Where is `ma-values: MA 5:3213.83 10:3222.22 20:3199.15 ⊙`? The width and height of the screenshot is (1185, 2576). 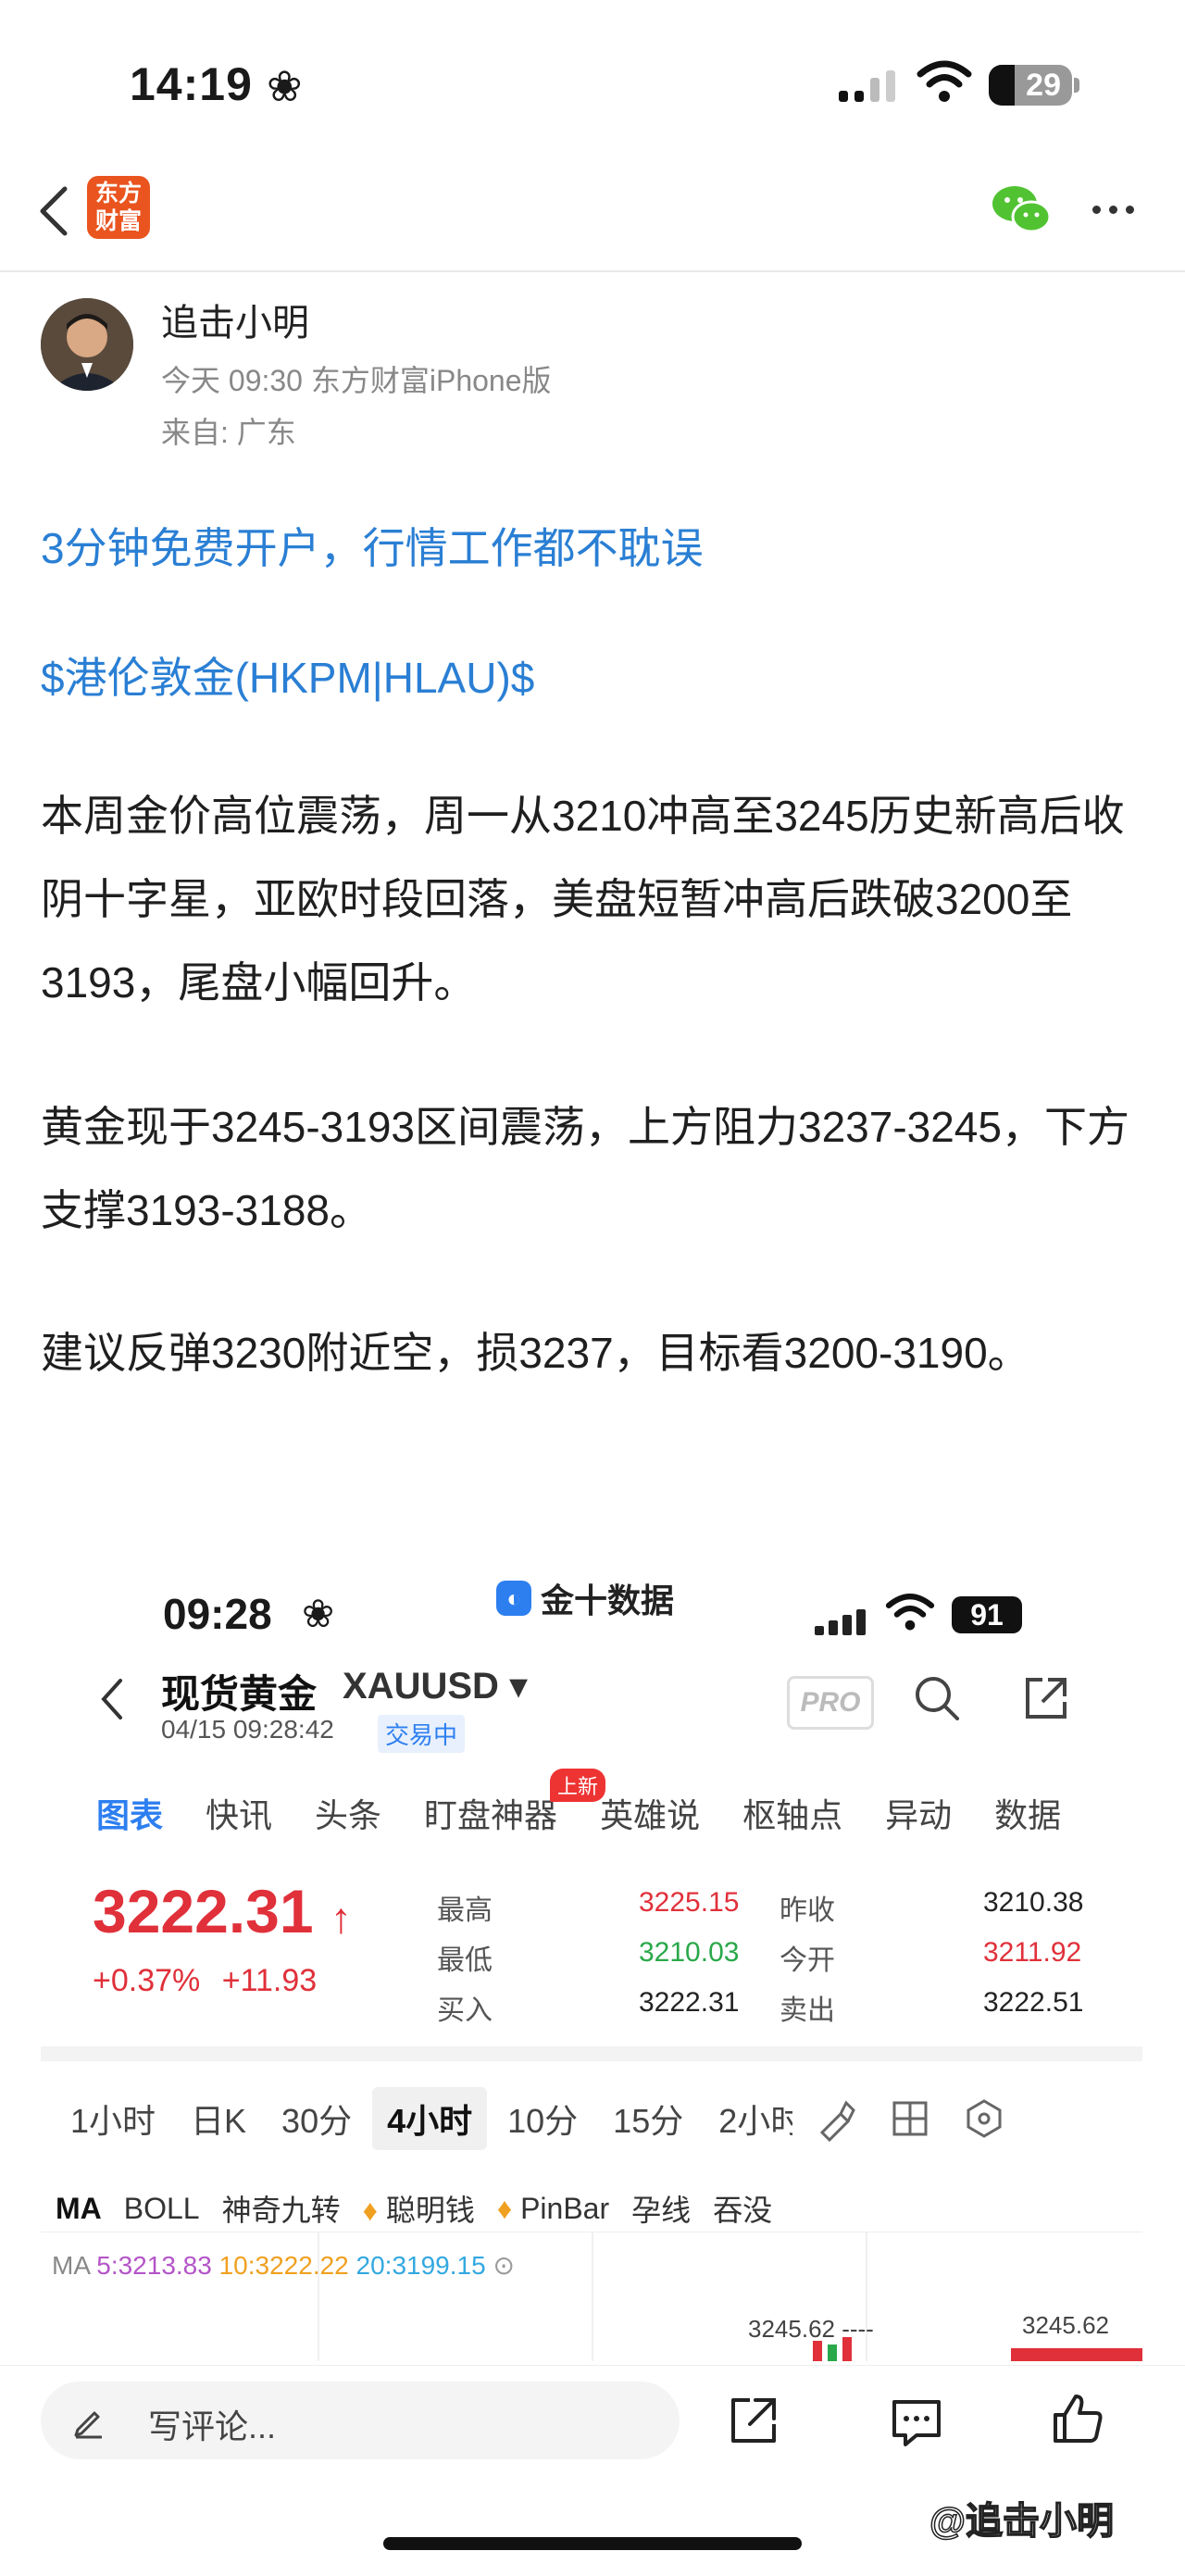
ma-values: MA 5:3213.83 10:3222.22 20:3199.15 ⊙ is located at coordinates (283, 2266).